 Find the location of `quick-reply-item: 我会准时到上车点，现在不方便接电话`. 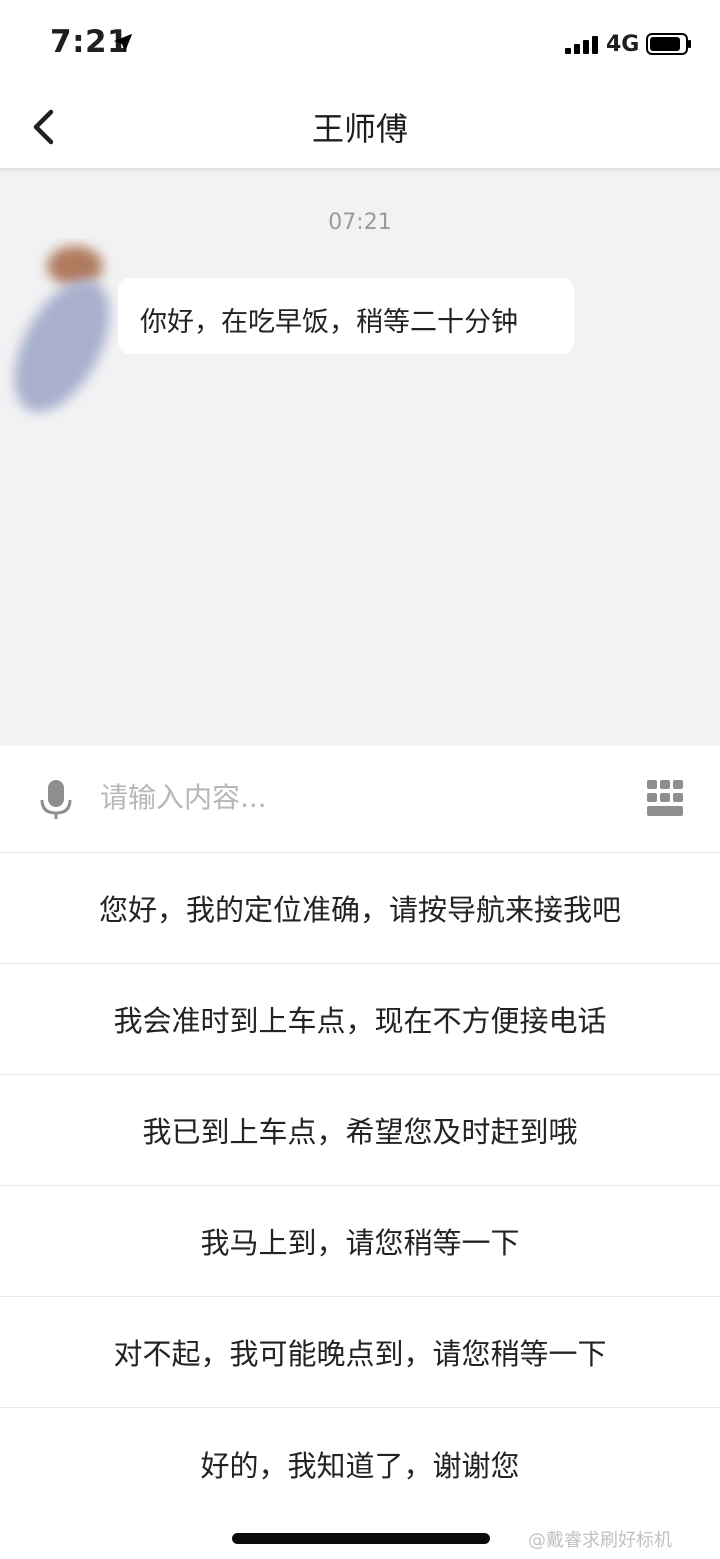

quick-reply-item: 我会准时到上车点，现在不方便接电话 is located at coordinates (360, 1019).